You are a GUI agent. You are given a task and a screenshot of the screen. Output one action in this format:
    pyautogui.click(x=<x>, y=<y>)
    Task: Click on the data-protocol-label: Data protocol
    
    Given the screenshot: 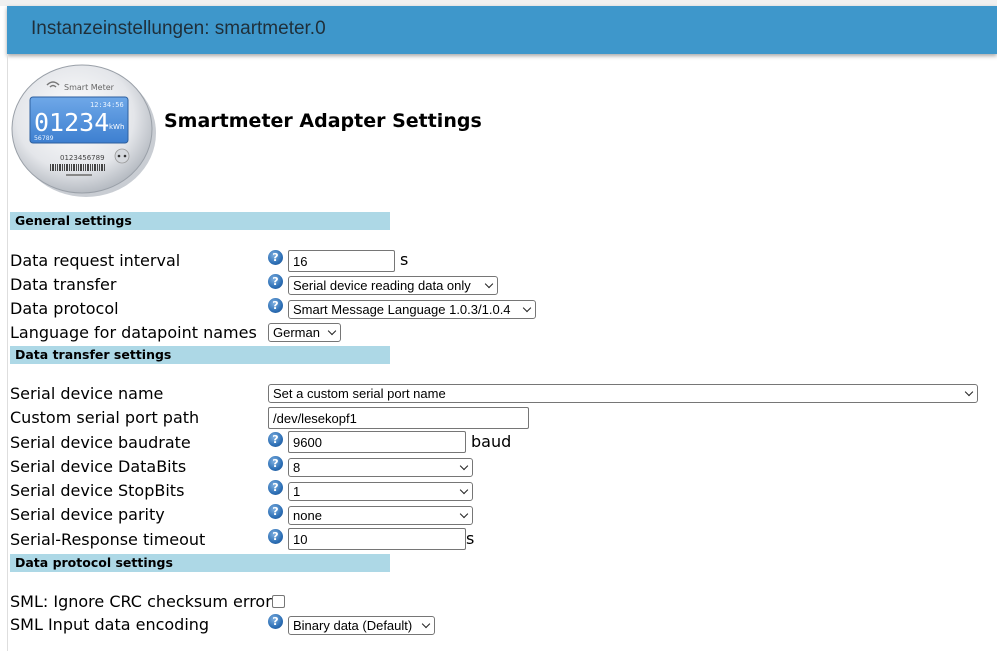 What is the action you would take?
    pyautogui.click(x=64, y=308)
    